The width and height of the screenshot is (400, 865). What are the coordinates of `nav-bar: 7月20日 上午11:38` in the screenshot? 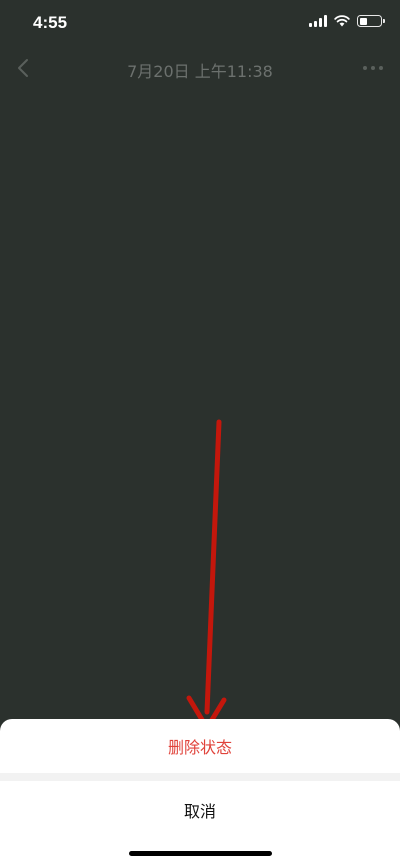 It's located at (200, 68).